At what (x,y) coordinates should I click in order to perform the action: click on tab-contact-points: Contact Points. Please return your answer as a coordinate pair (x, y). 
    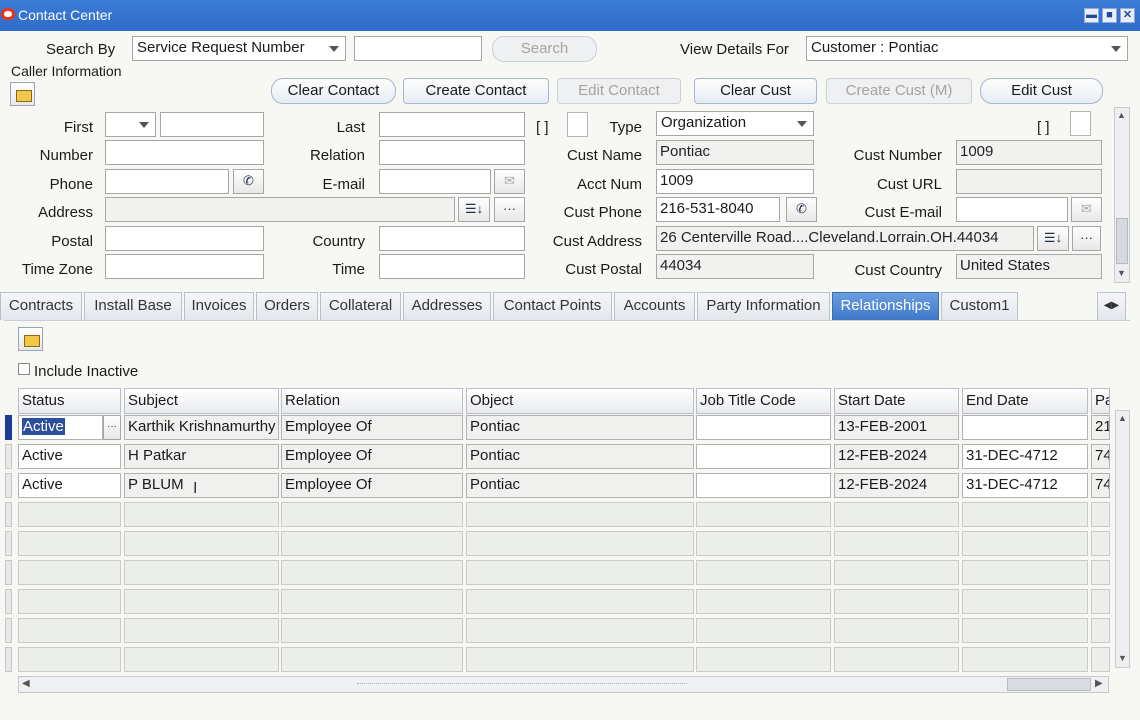
    Looking at the image, I should click on (552, 306).